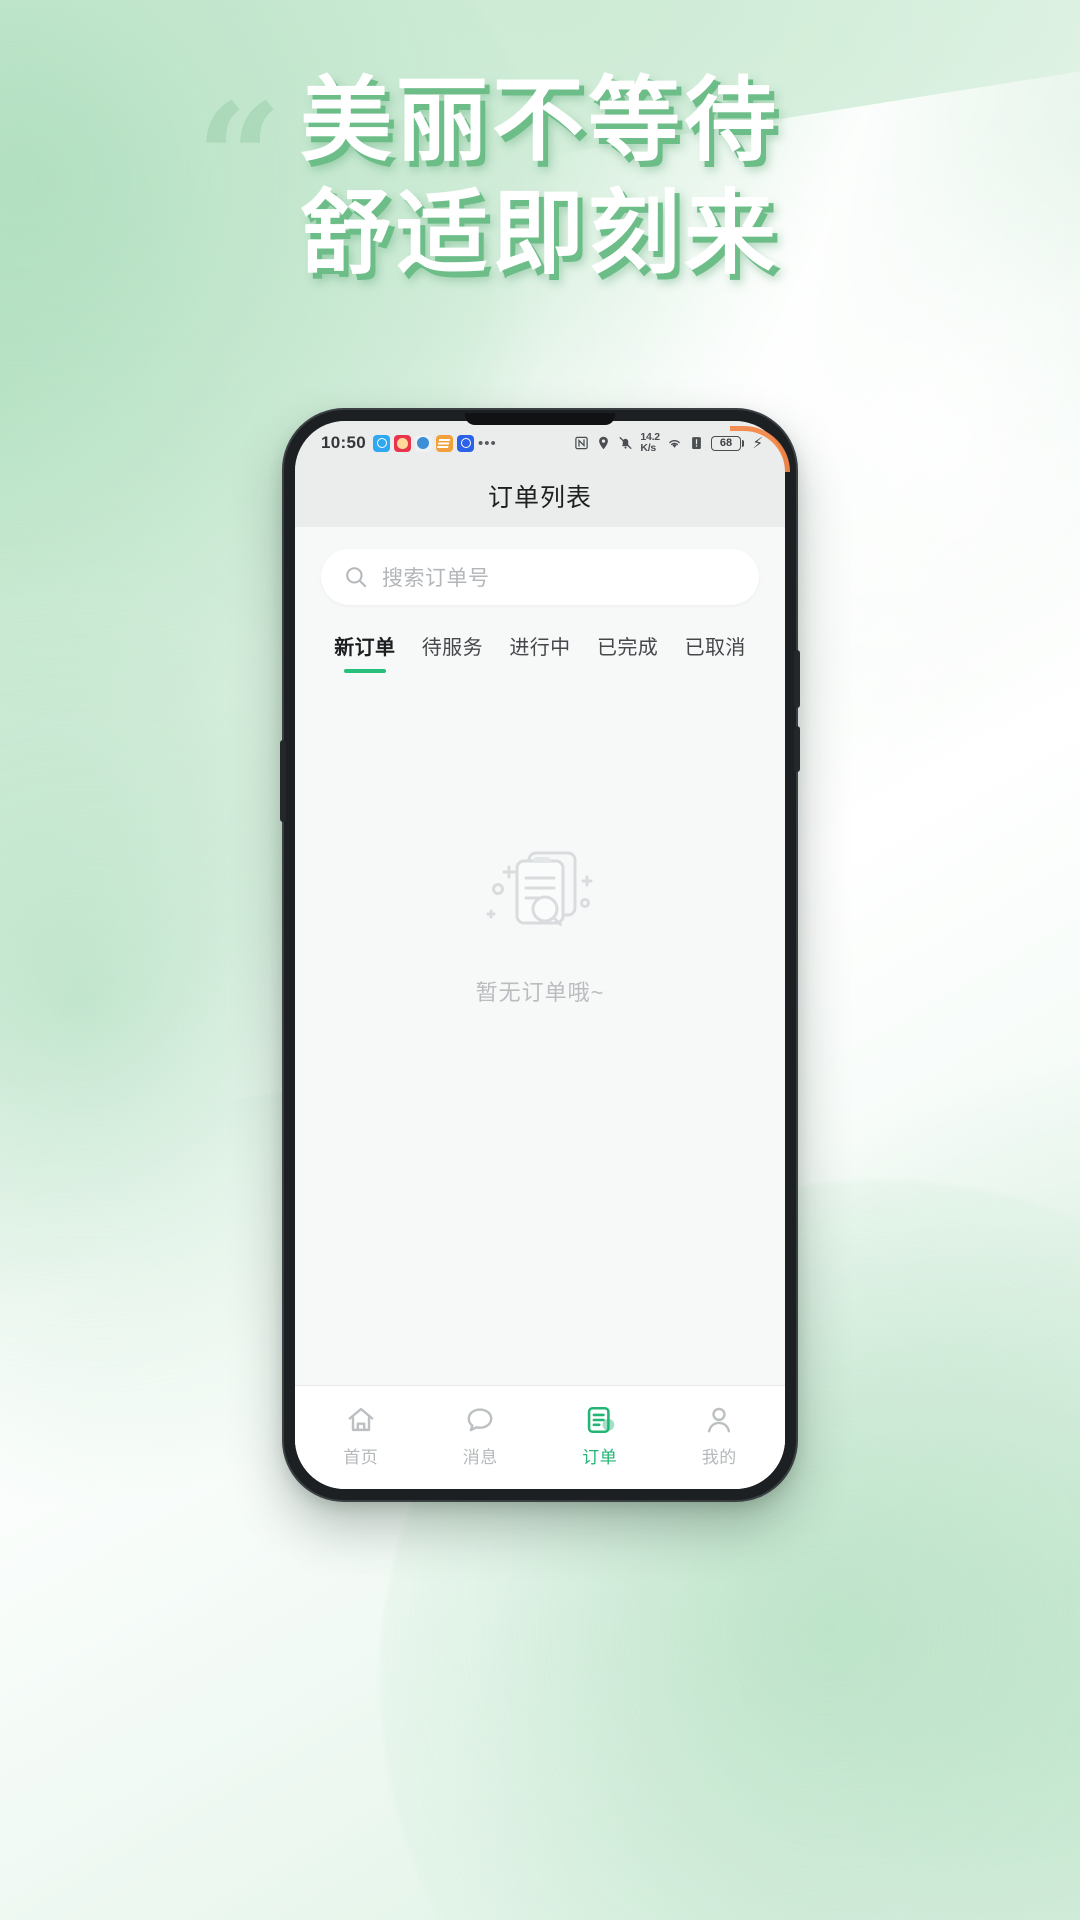  What do you see at coordinates (540, 577) in the screenshot?
I see `search-input: 搜索订单号` at bounding box center [540, 577].